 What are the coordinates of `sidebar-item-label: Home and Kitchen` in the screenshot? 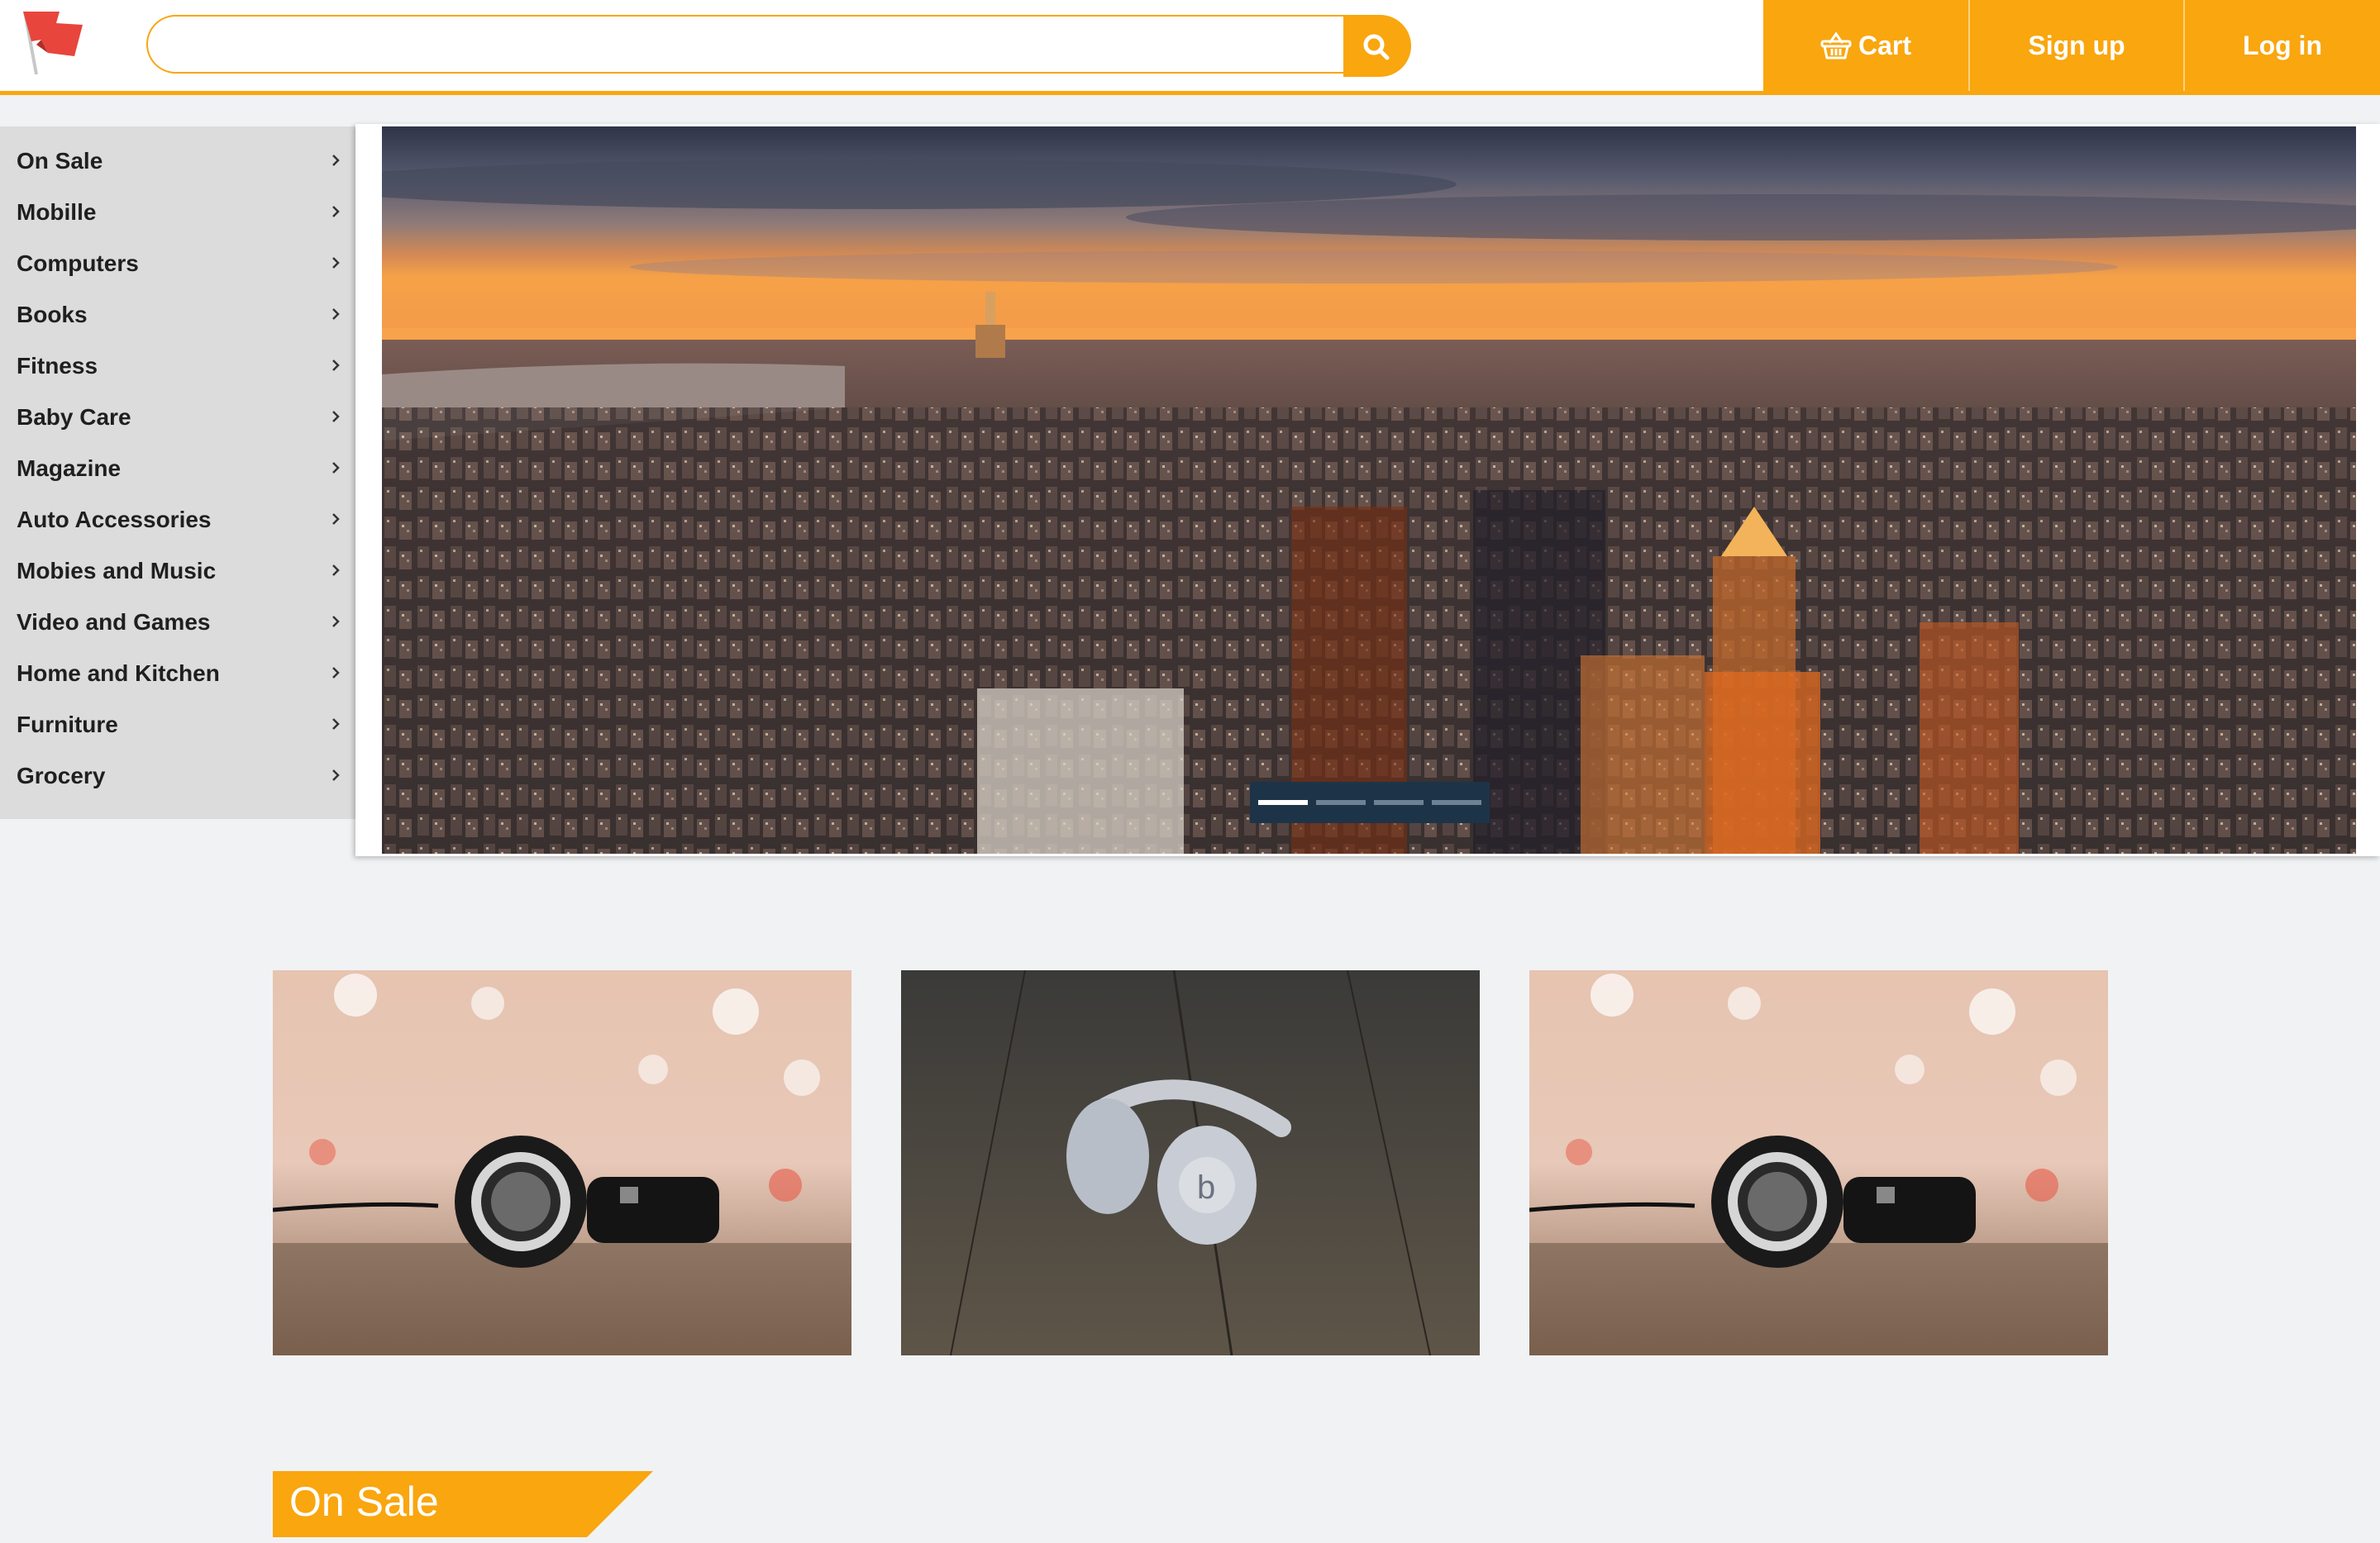 It's located at (118, 673).